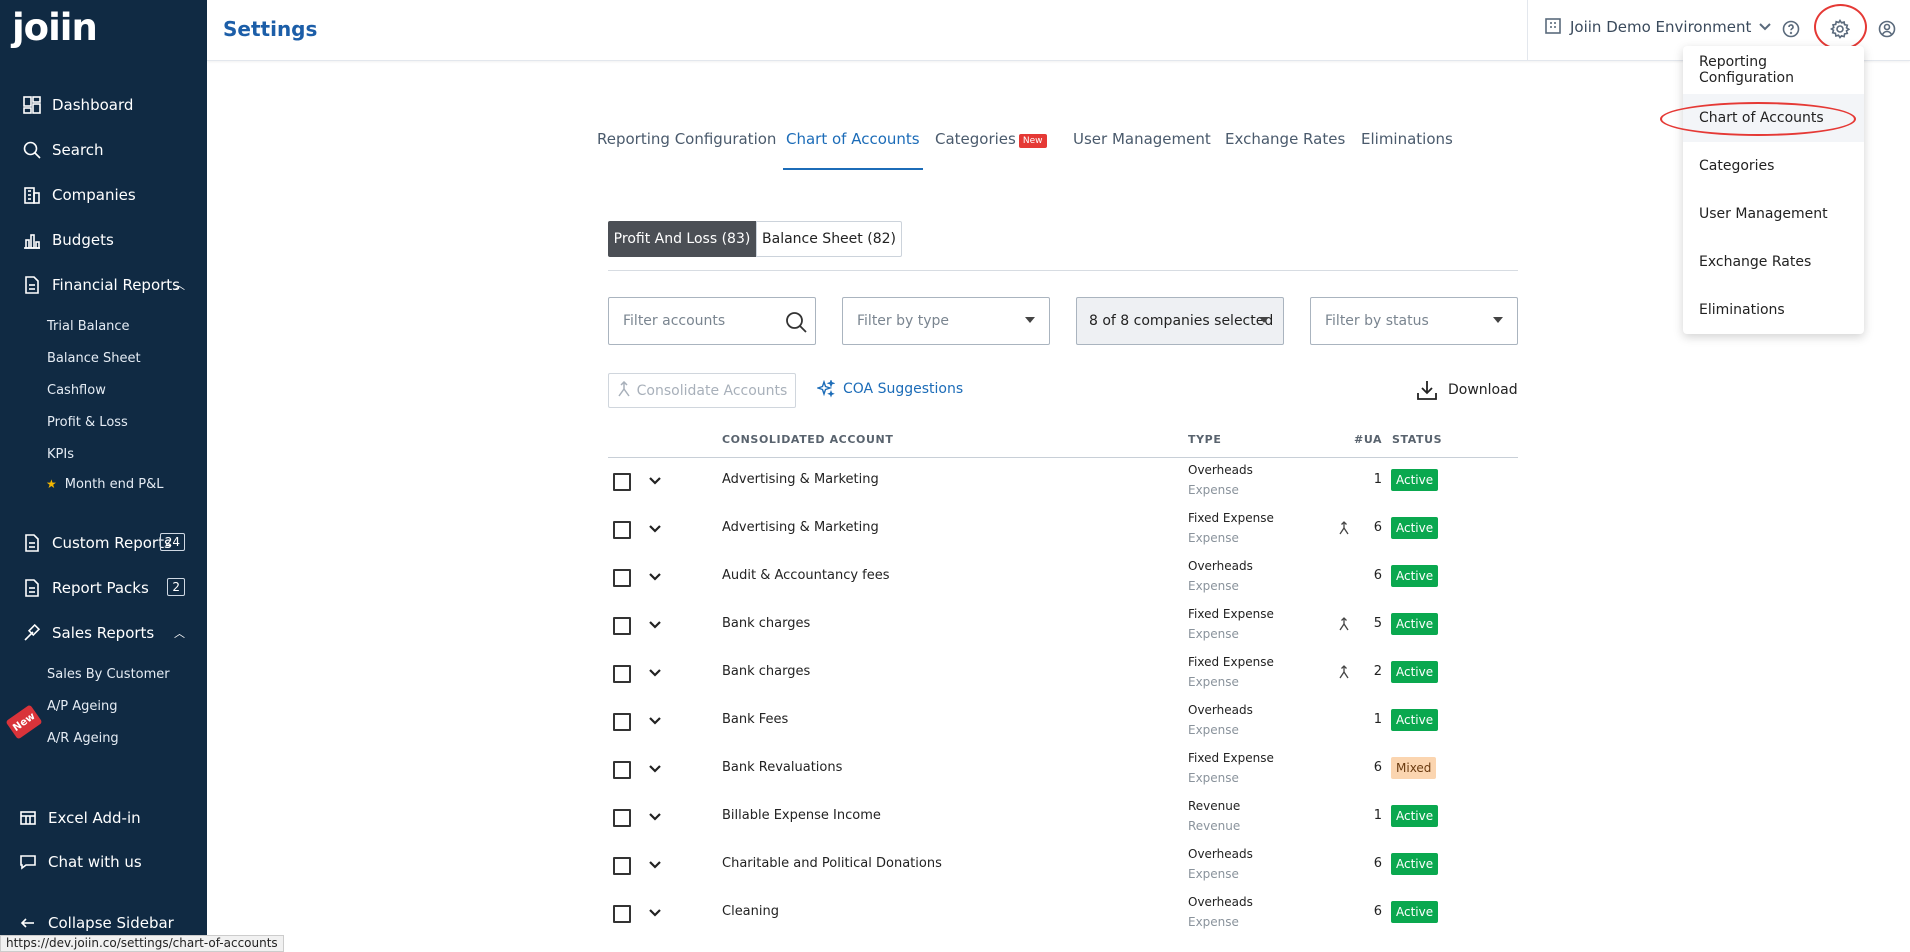  I want to click on nav-report-packs: Report Packs 2, so click(103, 588).